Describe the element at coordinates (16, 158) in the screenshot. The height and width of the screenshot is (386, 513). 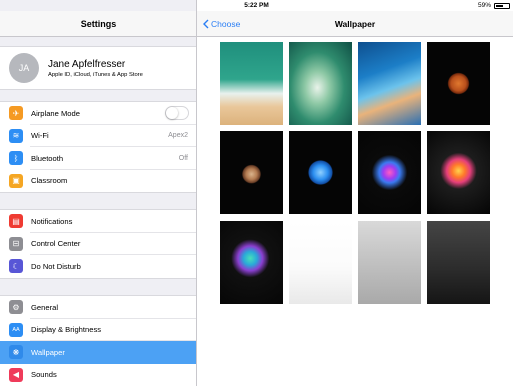
I see `bluetooth-icon: ᛒ` at that location.